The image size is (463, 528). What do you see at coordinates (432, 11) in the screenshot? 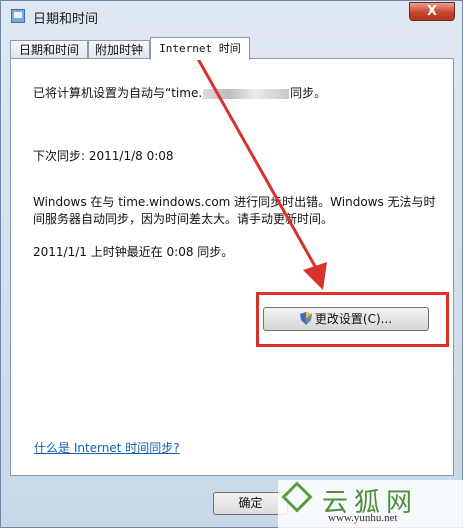
I see `close-button: X` at bounding box center [432, 11].